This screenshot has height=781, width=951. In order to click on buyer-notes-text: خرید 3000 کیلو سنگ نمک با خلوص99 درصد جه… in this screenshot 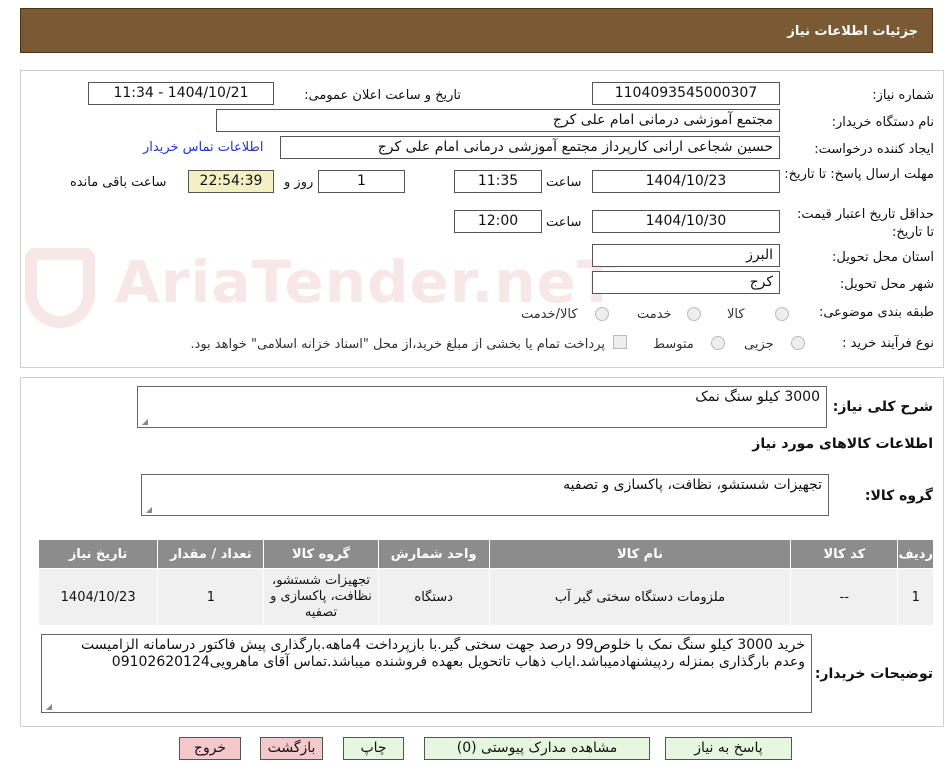, I will do `click(443, 653)`.